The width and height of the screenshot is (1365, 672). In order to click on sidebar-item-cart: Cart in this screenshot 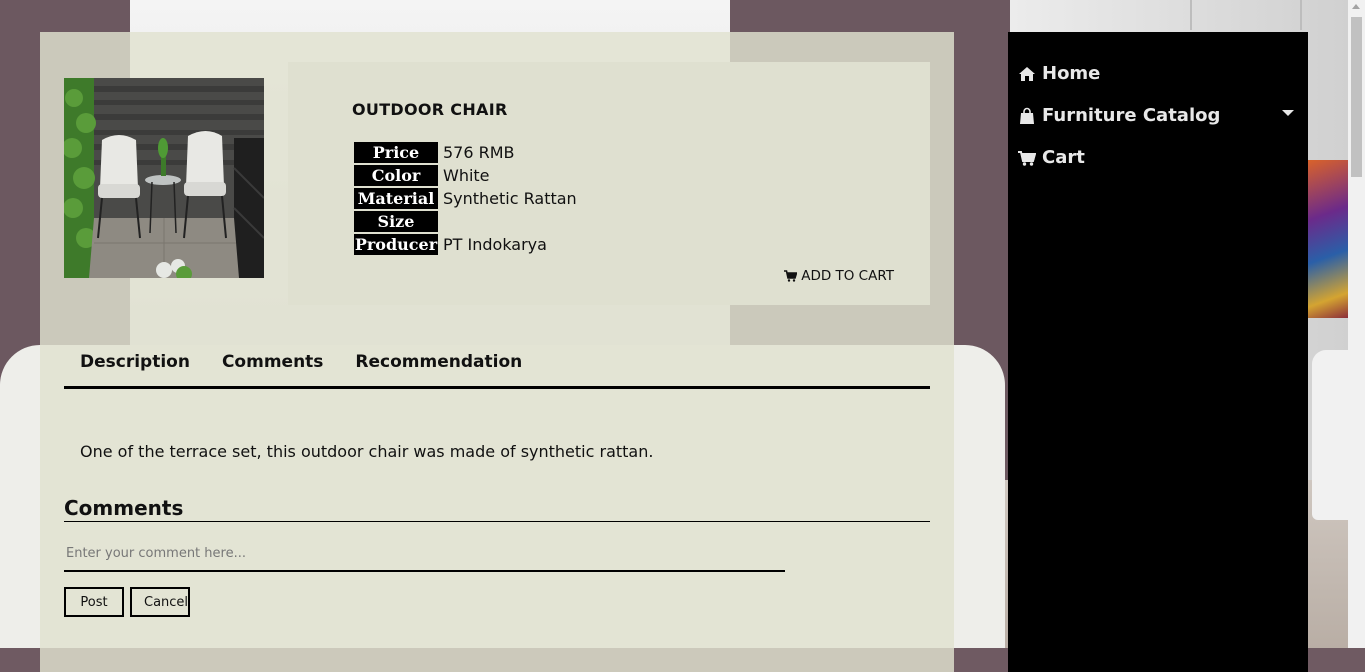, I will do `click(1051, 157)`.